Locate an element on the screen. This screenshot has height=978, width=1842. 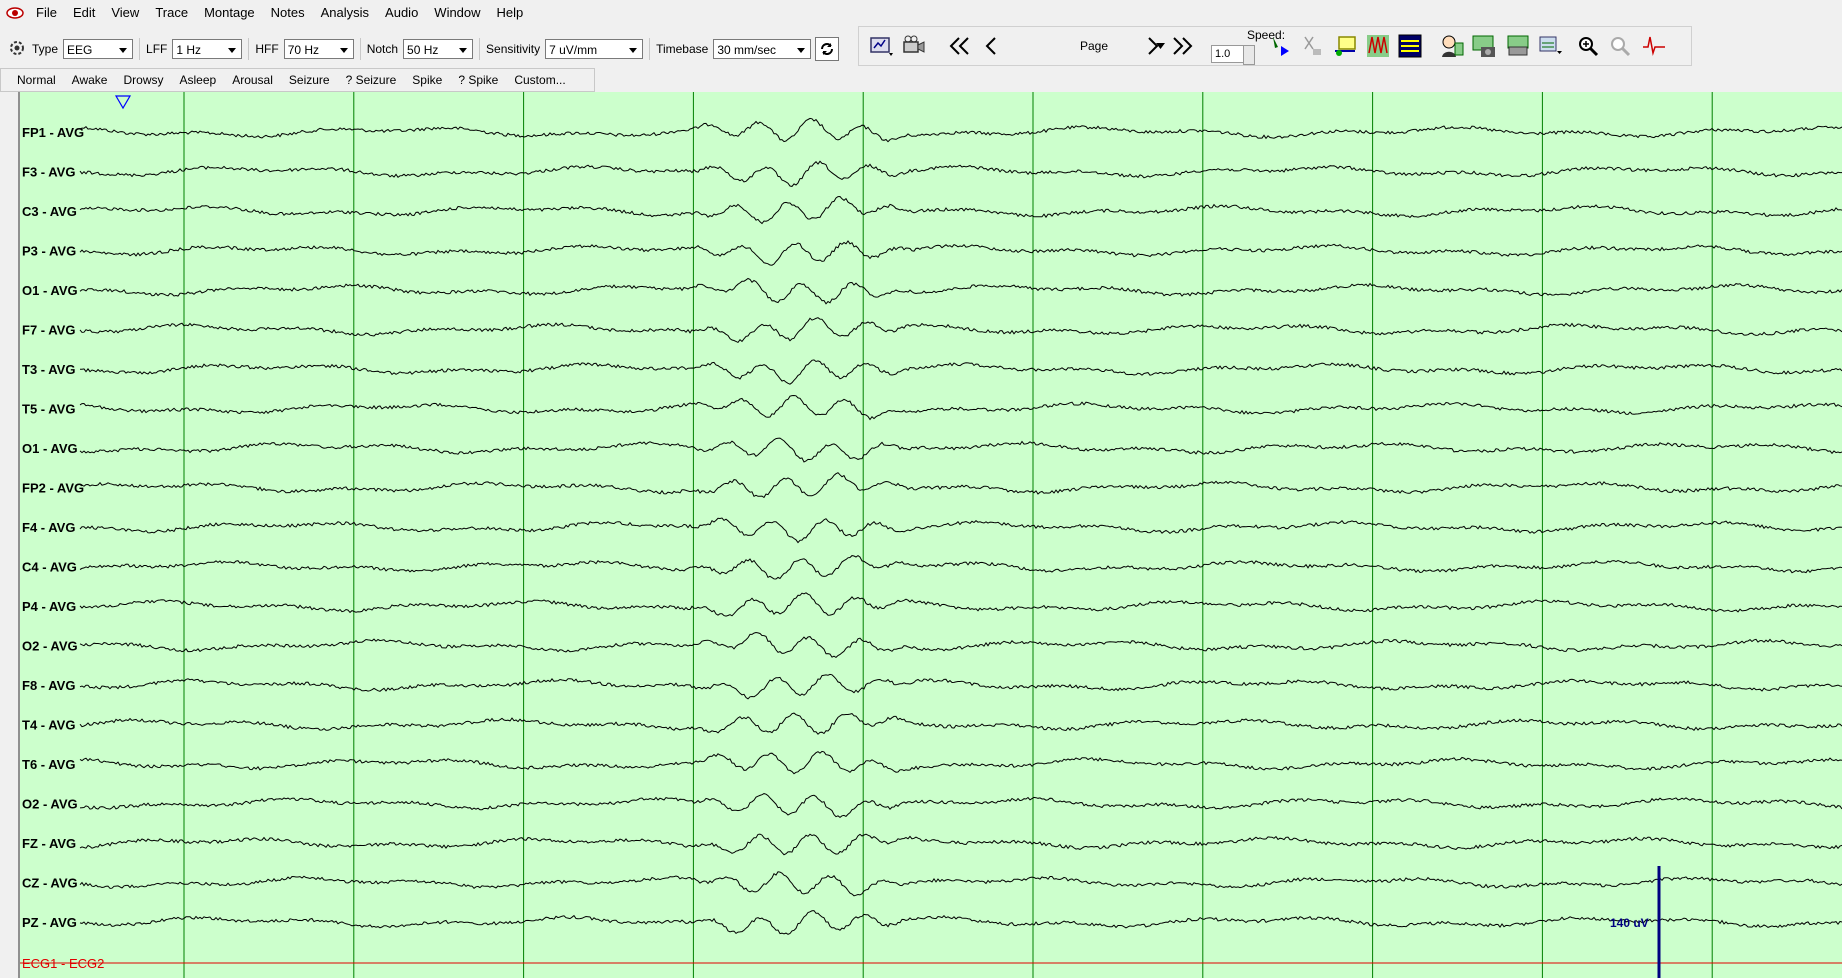
timebase-select: 30 mm/sec is located at coordinates (762, 49).